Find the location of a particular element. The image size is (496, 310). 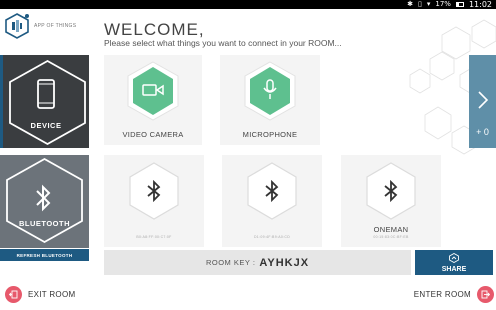

enter-icon is located at coordinates (485, 294).